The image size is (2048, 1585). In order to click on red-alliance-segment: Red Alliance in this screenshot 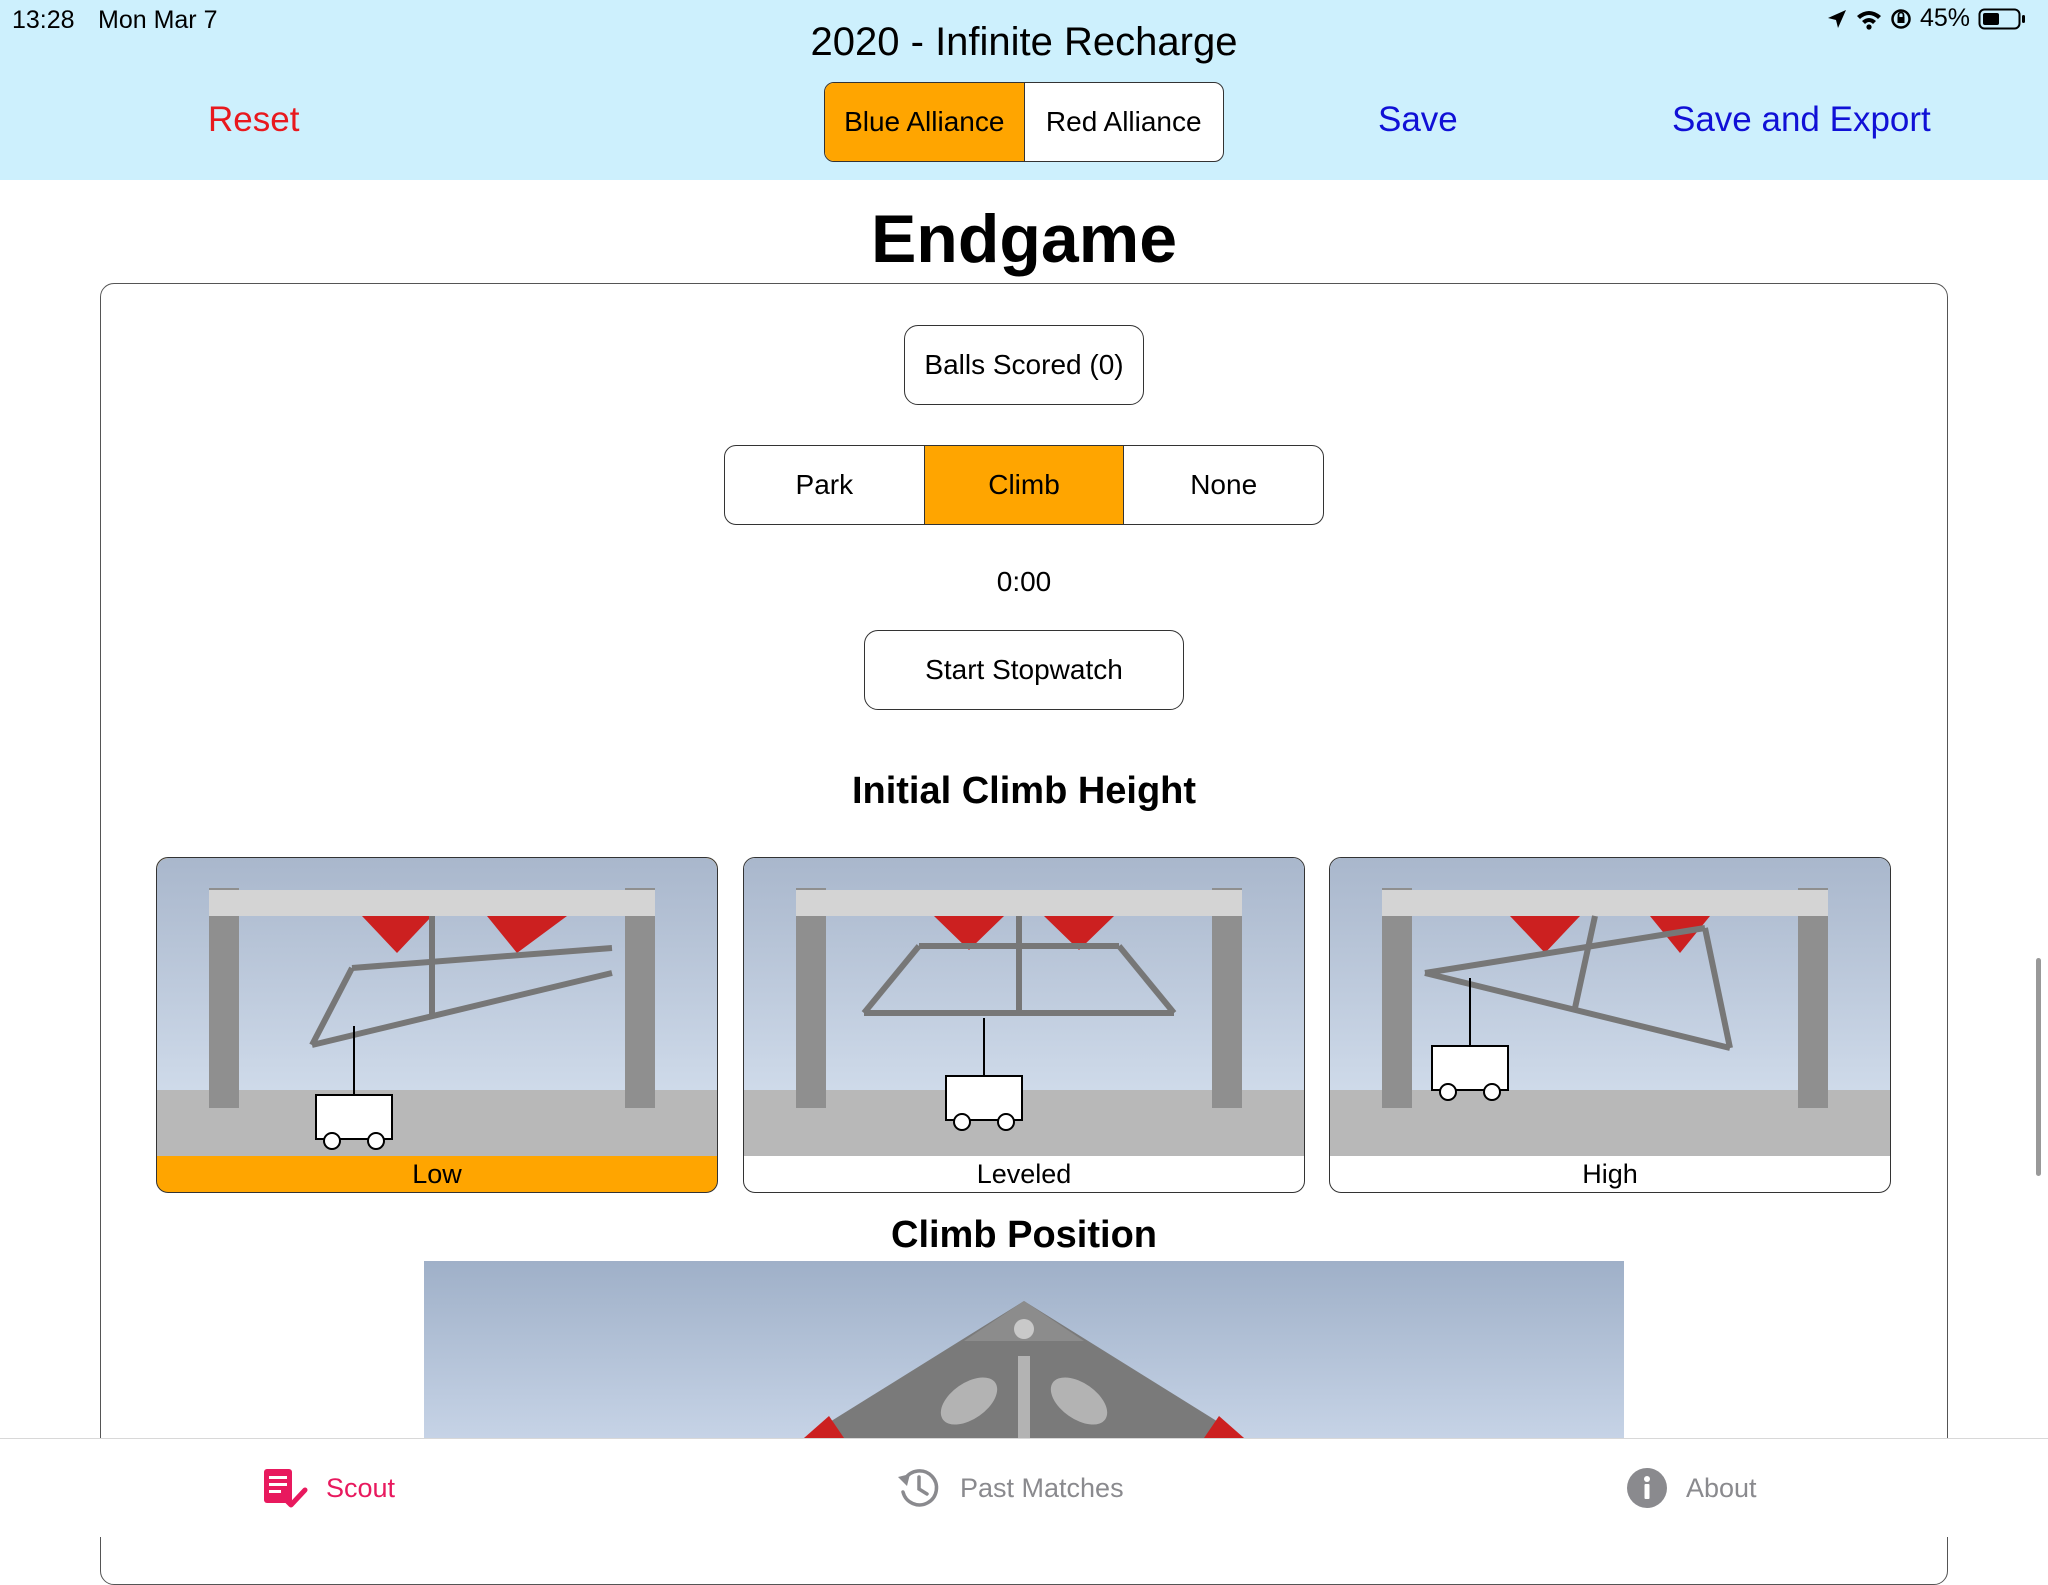, I will do `click(1124, 122)`.